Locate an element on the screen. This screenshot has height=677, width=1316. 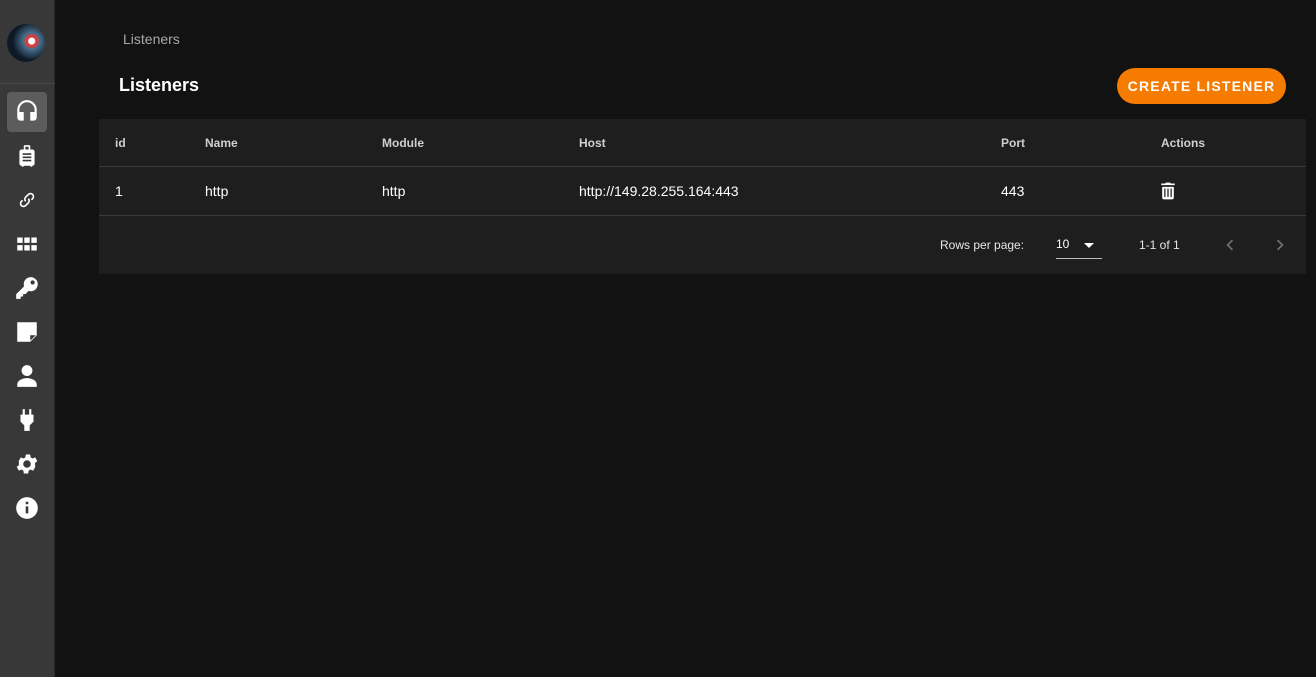
sidebar-item-plugins is located at coordinates (27, 420).